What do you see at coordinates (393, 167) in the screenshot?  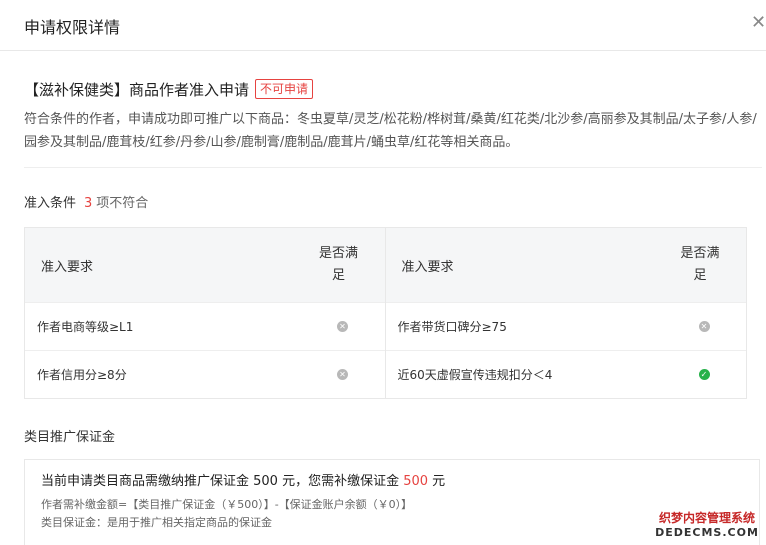 I see `divider` at bounding box center [393, 167].